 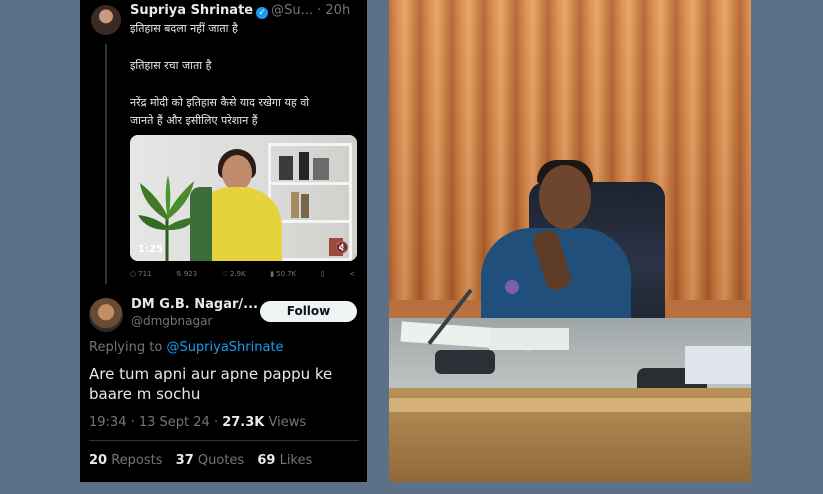 What do you see at coordinates (194, 120) in the screenshot?
I see `tweet-text-line: जानते हैं और इसीलिए परेशान हैं` at bounding box center [194, 120].